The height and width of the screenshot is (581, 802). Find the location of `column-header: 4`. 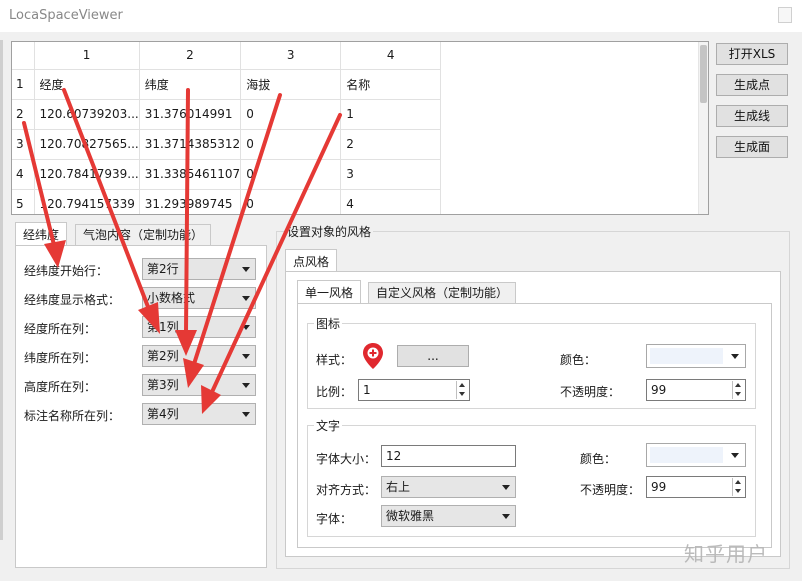

column-header: 4 is located at coordinates (391, 56).